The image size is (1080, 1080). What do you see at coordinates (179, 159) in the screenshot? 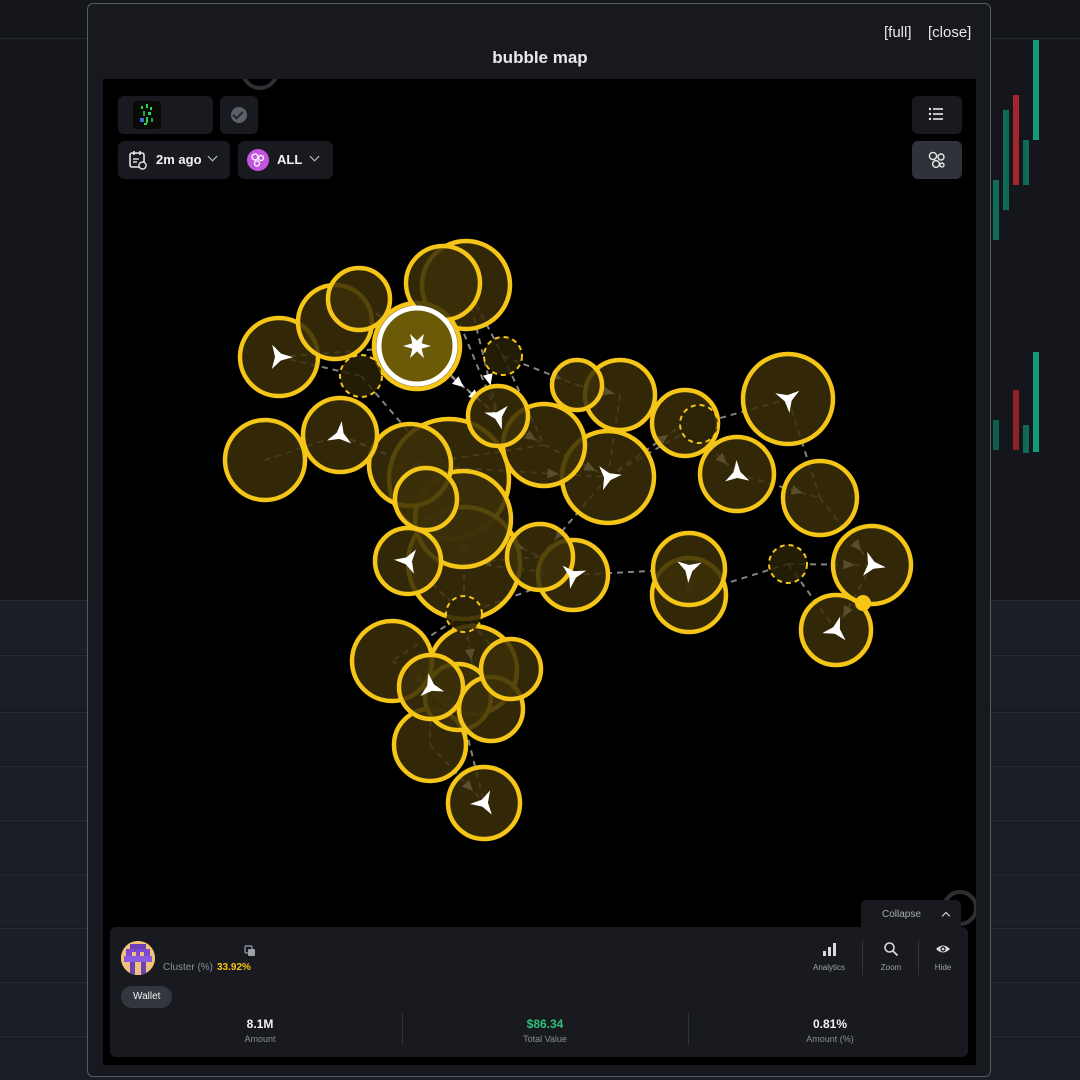
I see `time-filter-value: 2m ago` at bounding box center [179, 159].